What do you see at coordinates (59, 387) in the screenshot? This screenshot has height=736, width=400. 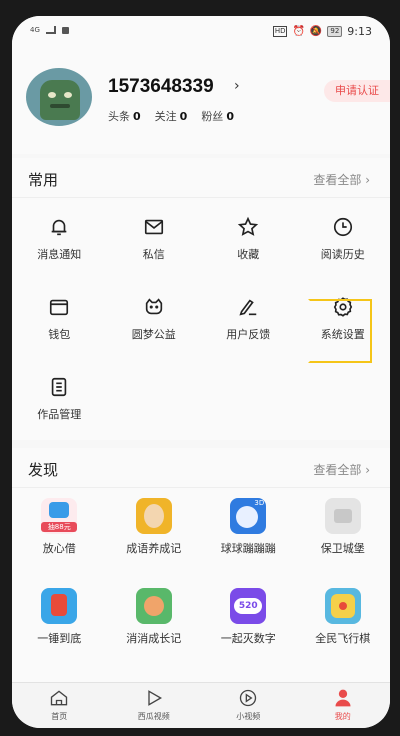 I see `document-icon` at bounding box center [59, 387].